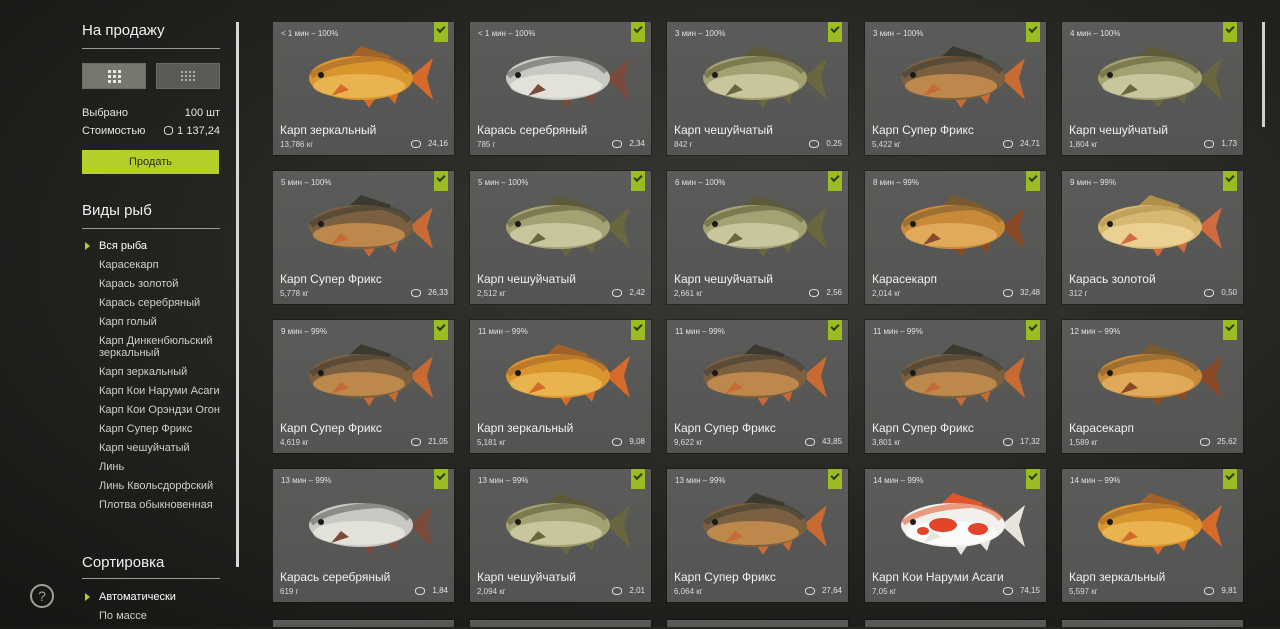 This screenshot has height=629, width=1280. I want to click on fish-weight: 5,422 кг, so click(886, 144).